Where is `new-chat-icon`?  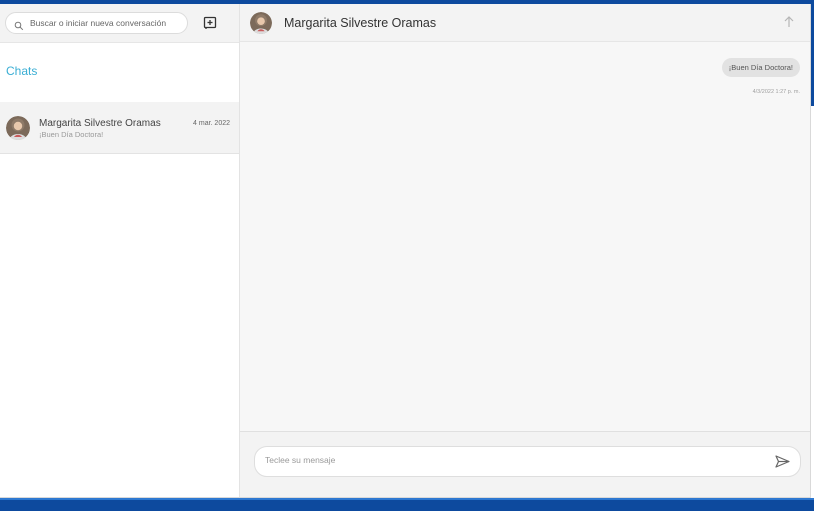
new-chat-icon is located at coordinates (210, 22).